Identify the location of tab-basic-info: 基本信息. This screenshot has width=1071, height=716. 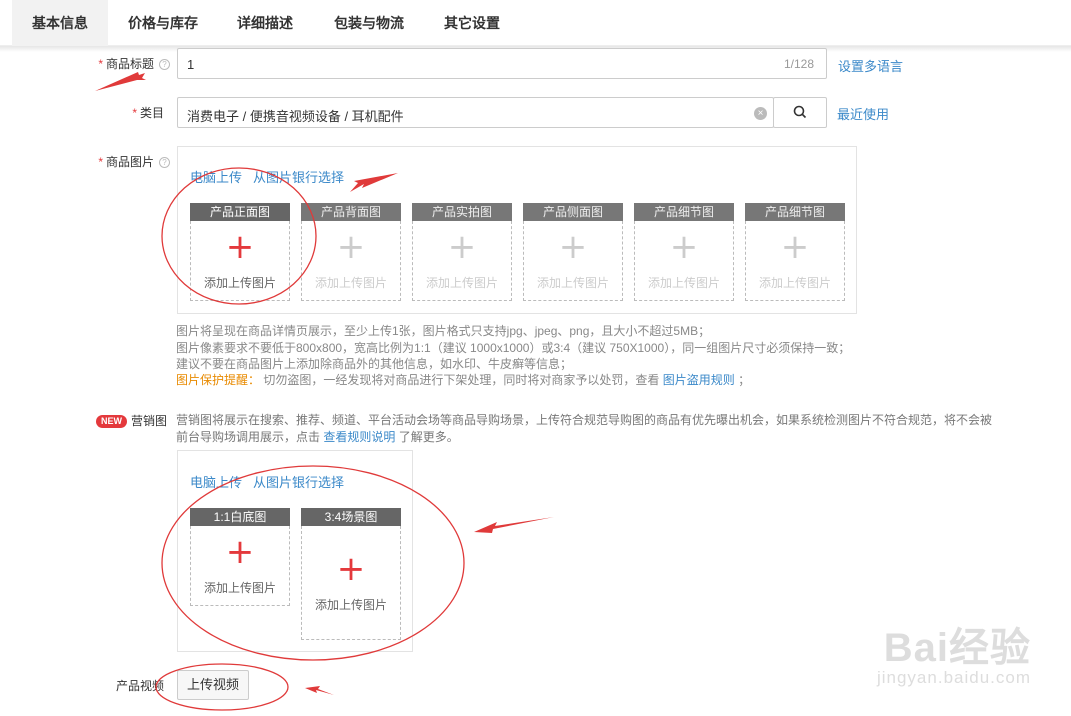
(60, 23).